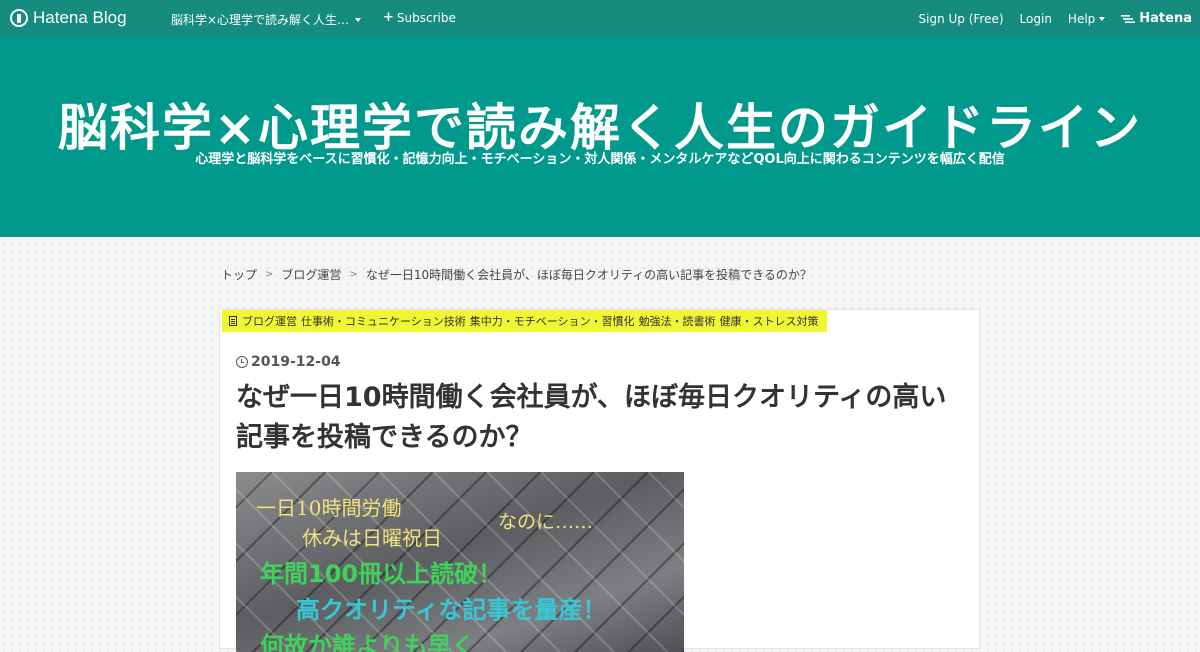  Describe the element at coordinates (1128, 18) in the screenshot. I see `hatena-brand-icon` at that location.